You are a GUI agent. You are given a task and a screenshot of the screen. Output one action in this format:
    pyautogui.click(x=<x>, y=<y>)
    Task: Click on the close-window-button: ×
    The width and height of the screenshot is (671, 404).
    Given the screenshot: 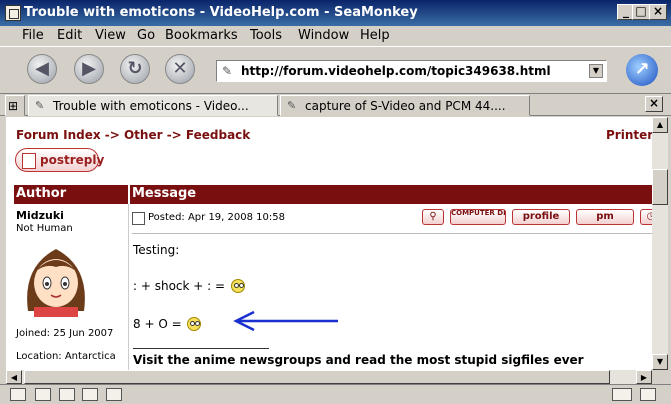 What is the action you would take?
    pyautogui.click(x=658, y=12)
    